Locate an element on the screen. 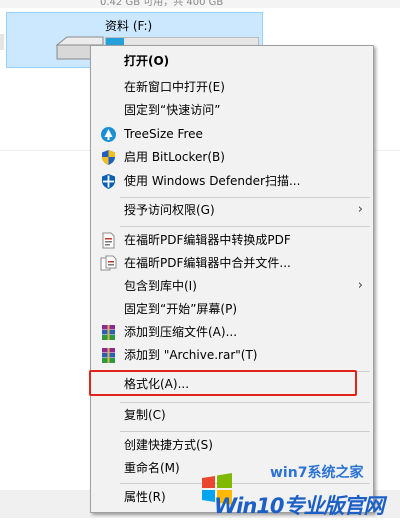 This screenshot has height=520, width=400. menu-item-label: 启用 BitLocker(B) is located at coordinates (174, 157).